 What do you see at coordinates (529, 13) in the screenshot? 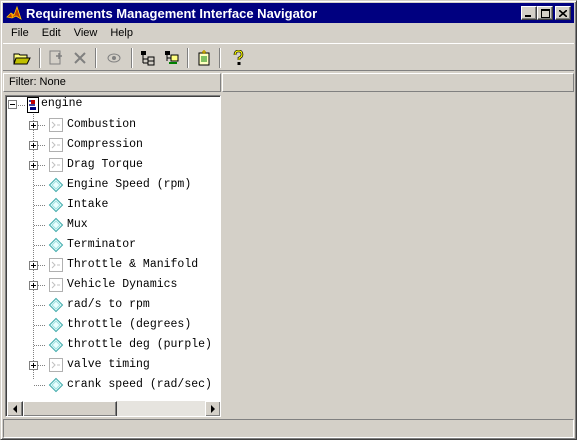
I see `minimize-button` at bounding box center [529, 13].